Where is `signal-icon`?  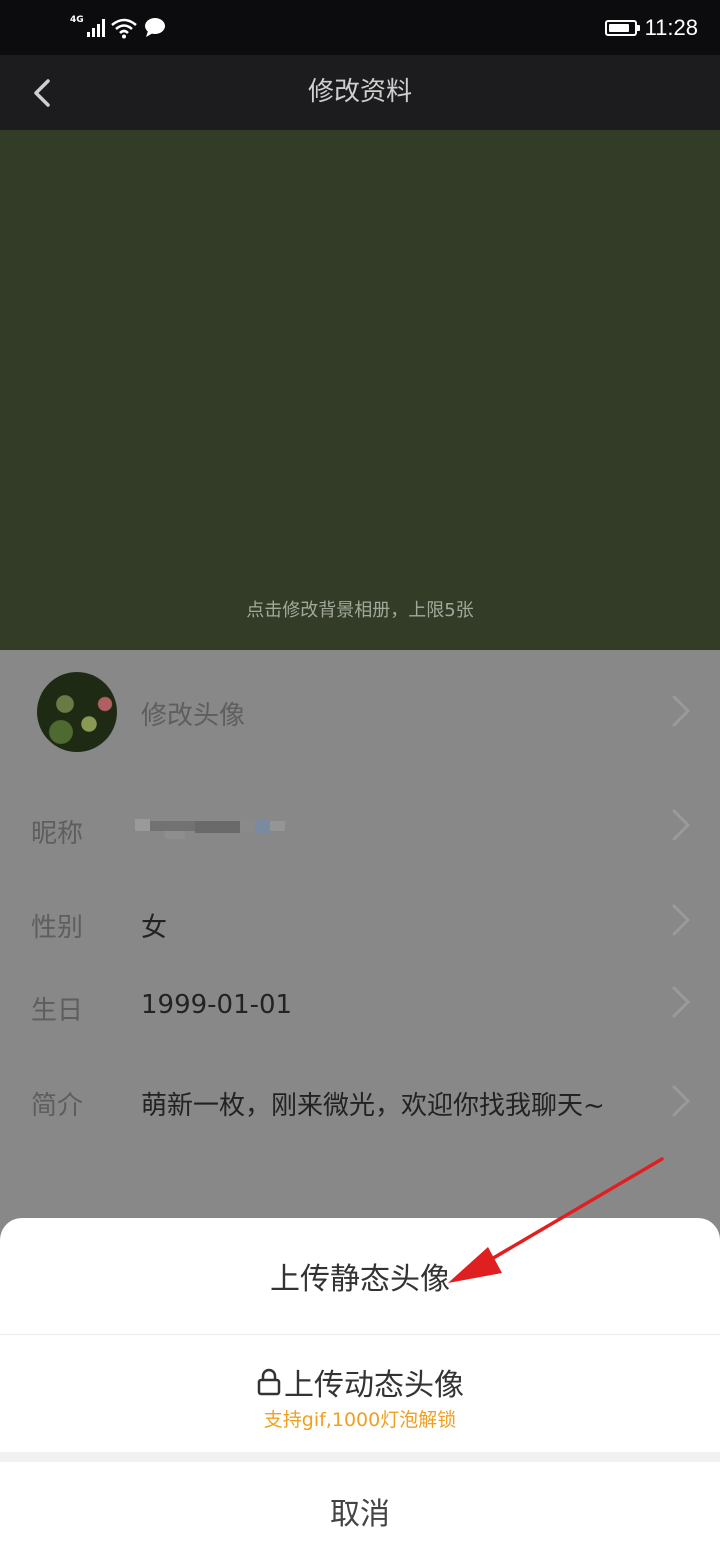 signal-icon is located at coordinates (95, 28).